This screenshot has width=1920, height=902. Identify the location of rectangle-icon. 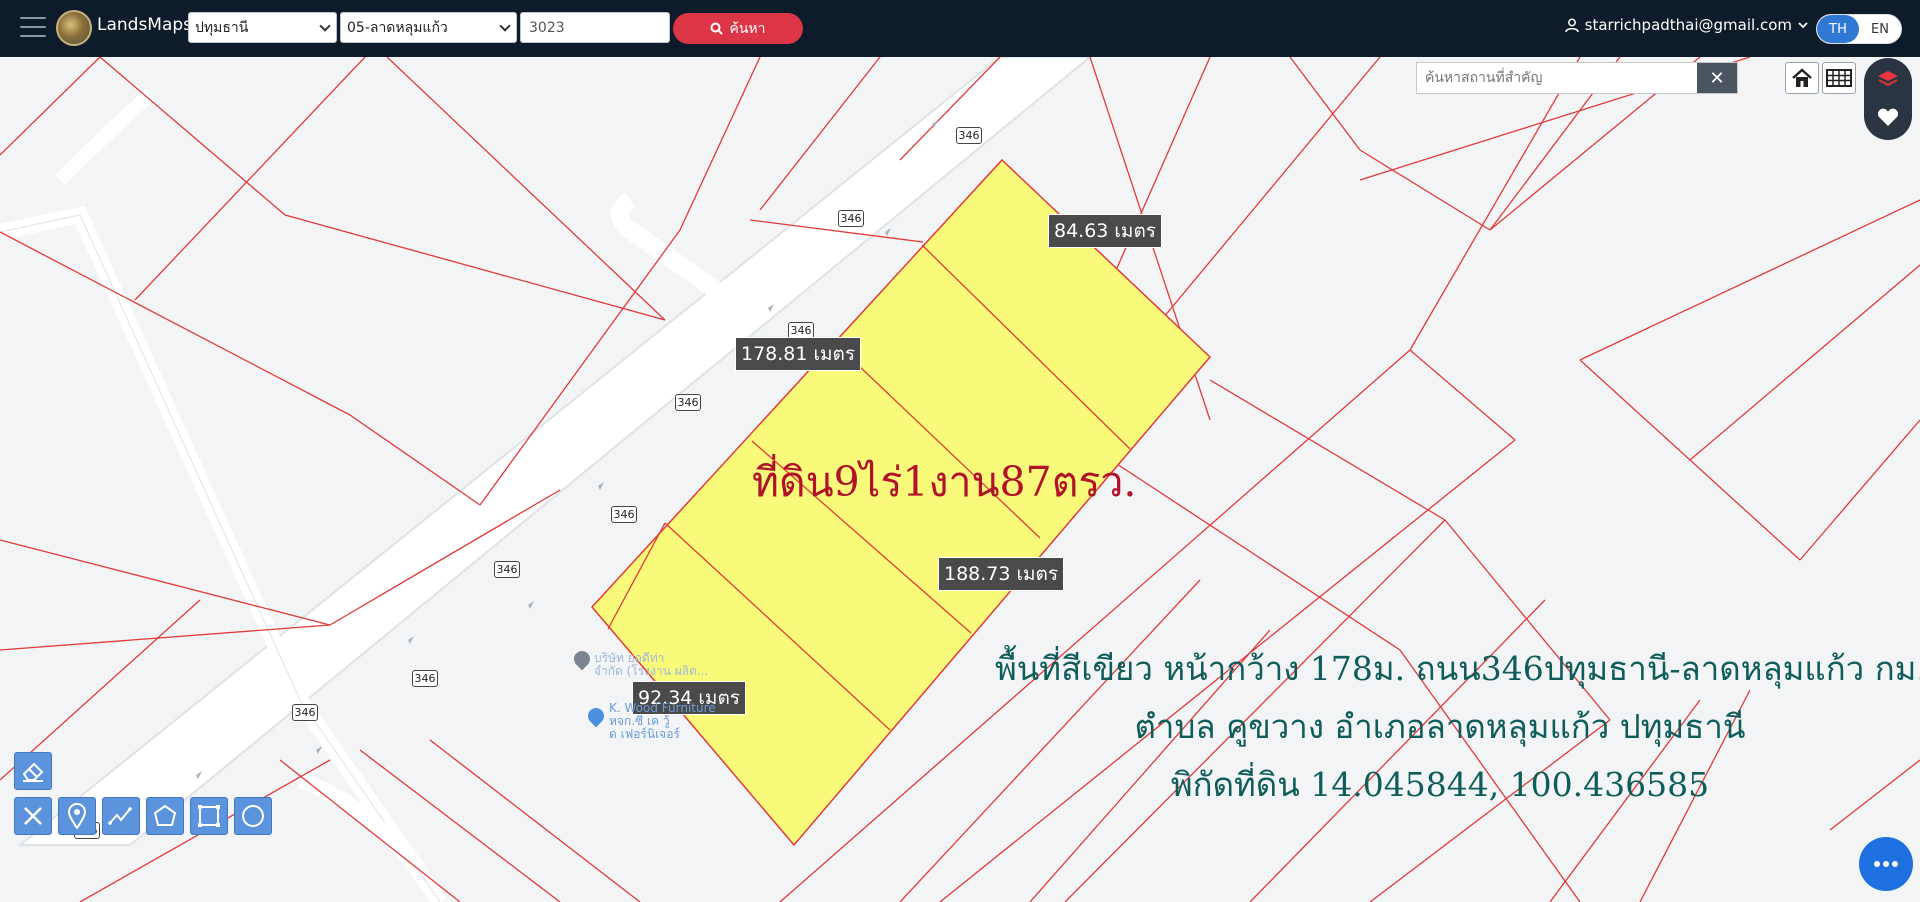
(209, 816).